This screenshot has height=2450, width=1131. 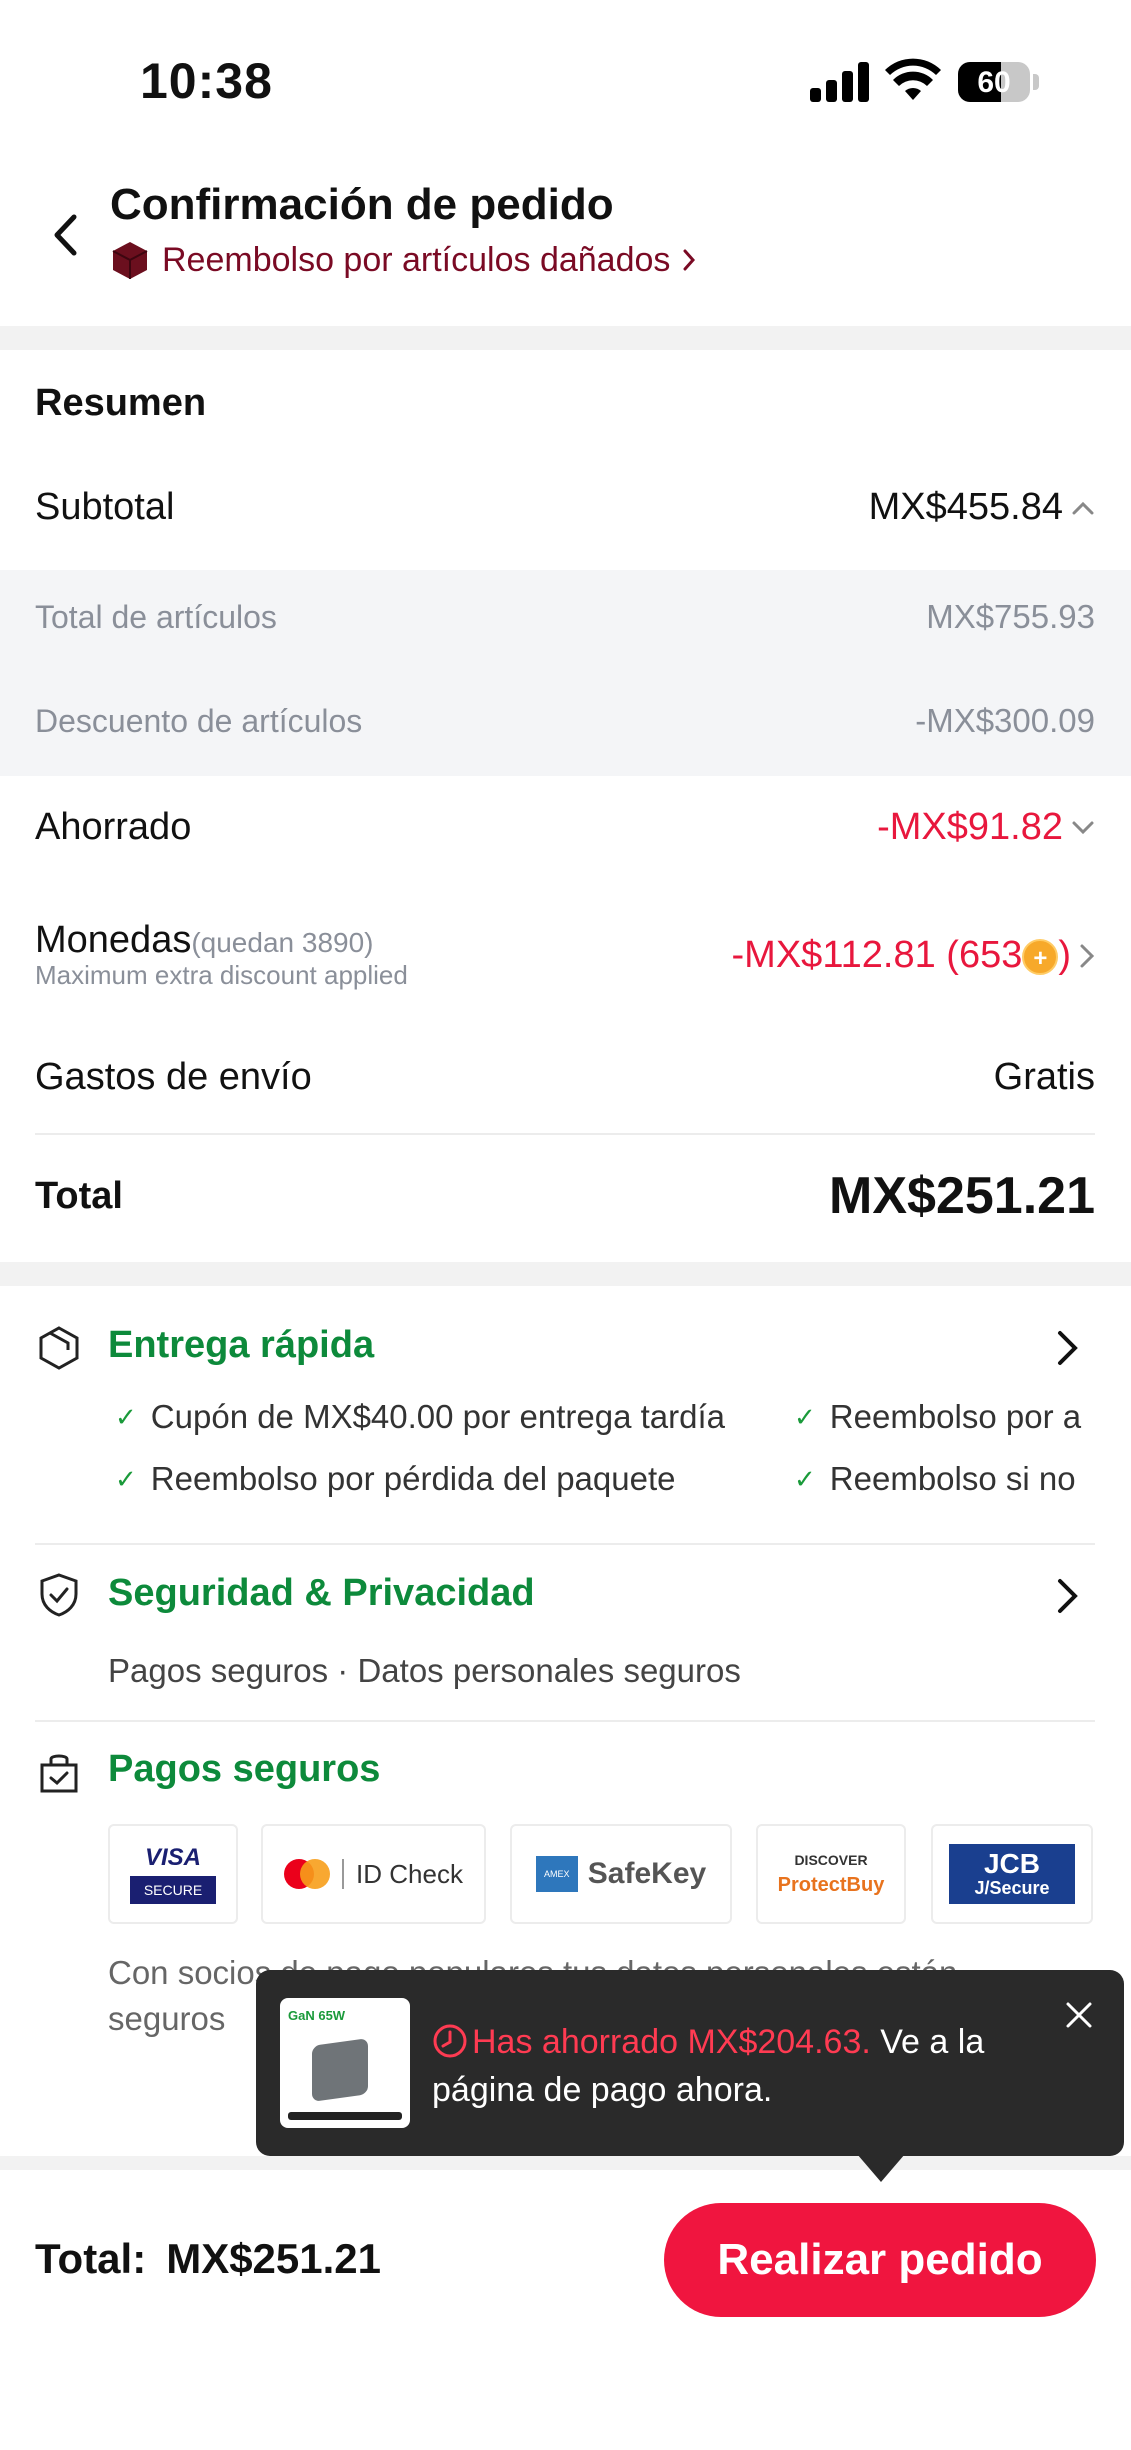 What do you see at coordinates (156, 616) in the screenshot?
I see `items-total-label: Total de artículos` at bounding box center [156, 616].